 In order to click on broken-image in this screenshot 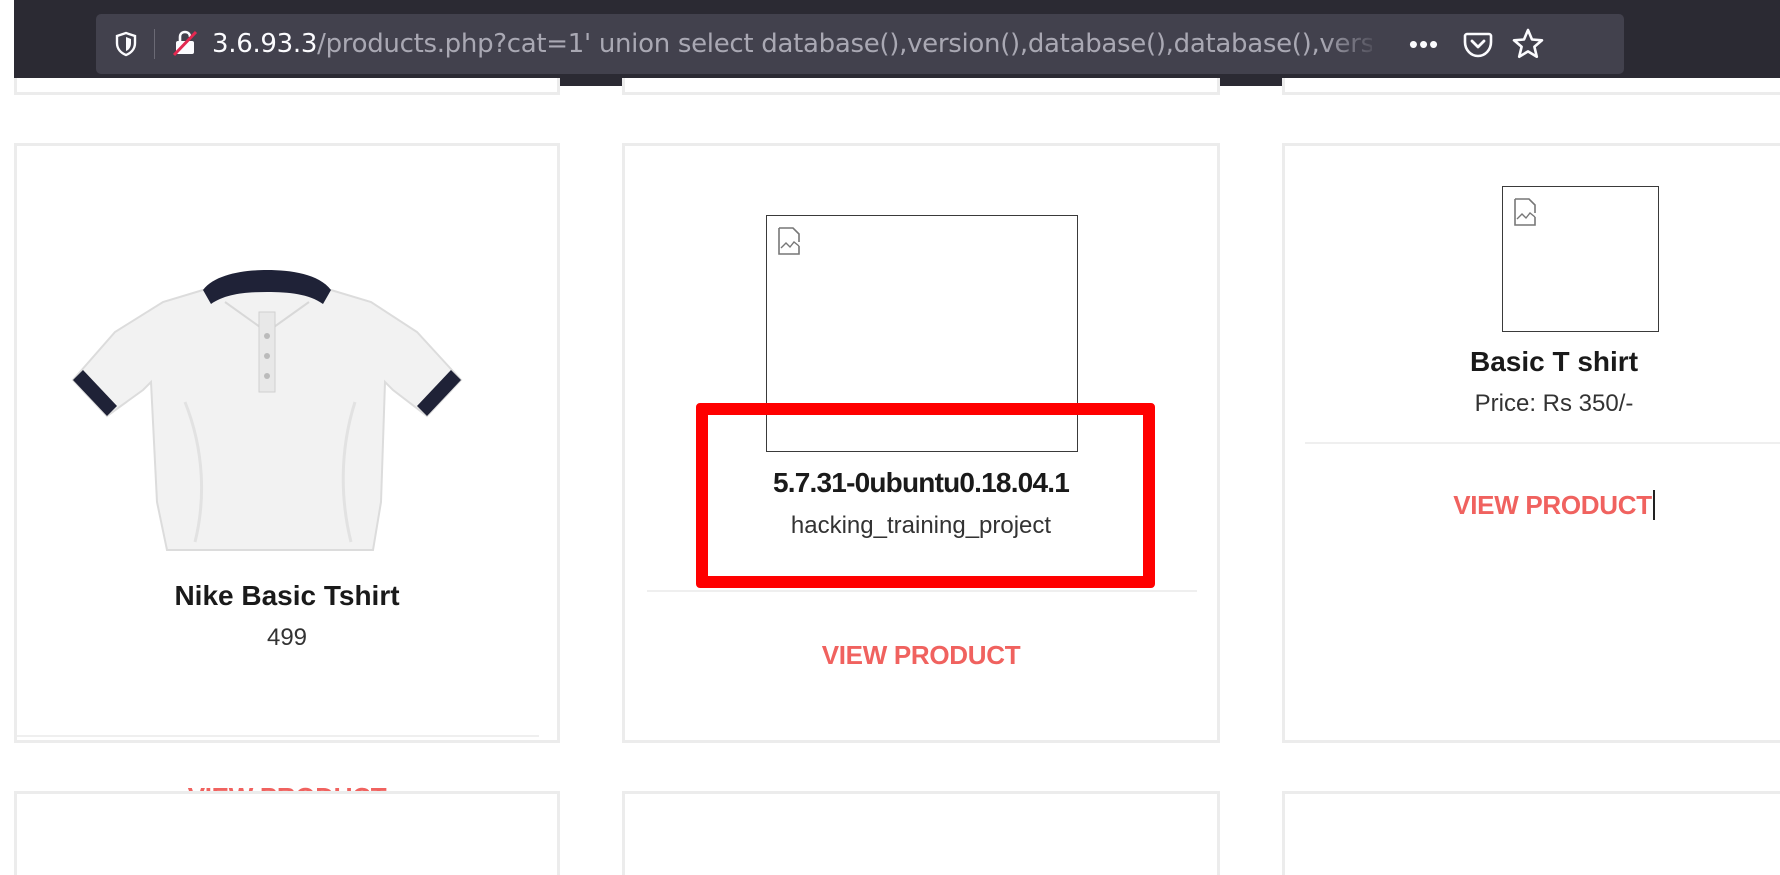, I will do `click(1580, 259)`.